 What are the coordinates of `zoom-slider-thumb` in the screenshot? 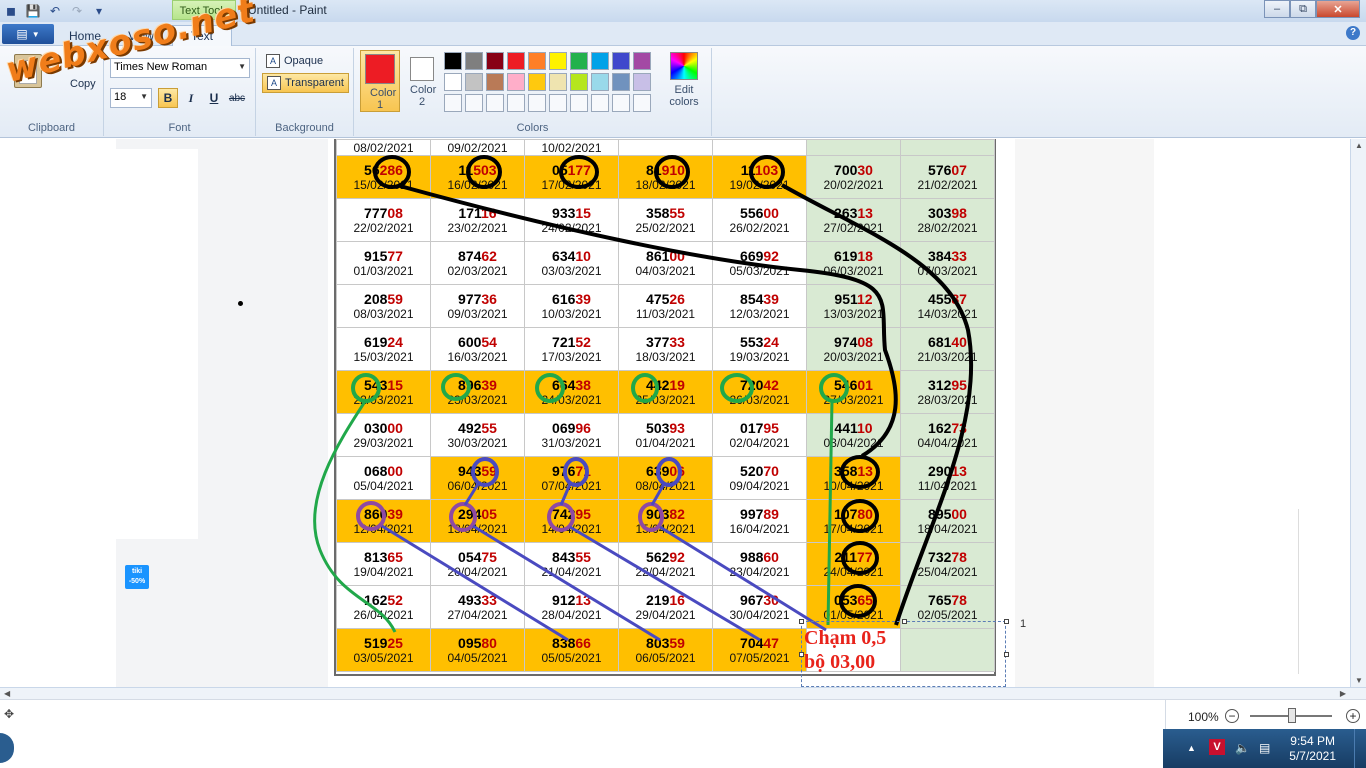 It's located at (1292, 715).